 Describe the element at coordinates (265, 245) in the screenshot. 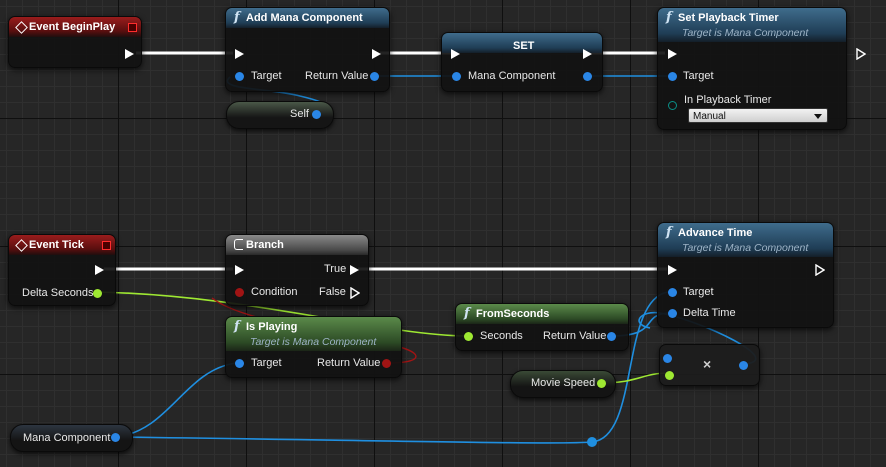

I see `branch-title: Branch` at that location.